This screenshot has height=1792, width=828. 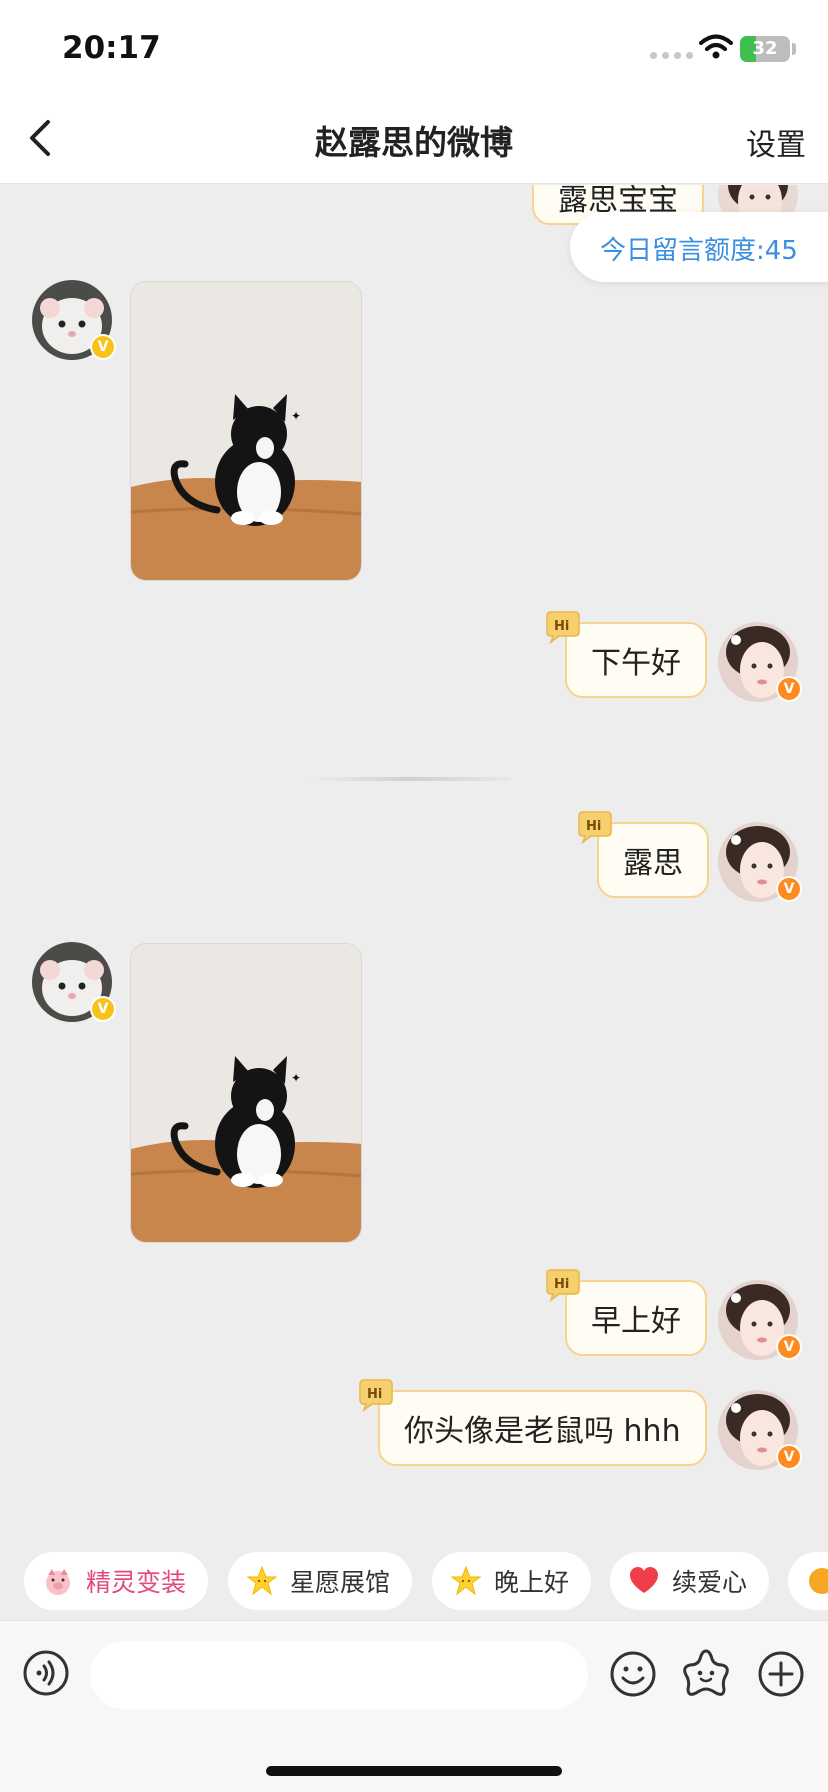 What do you see at coordinates (136, 1582) in the screenshot?
I see `chip-label: 精灵变装` at bounding box center [136, 1582].